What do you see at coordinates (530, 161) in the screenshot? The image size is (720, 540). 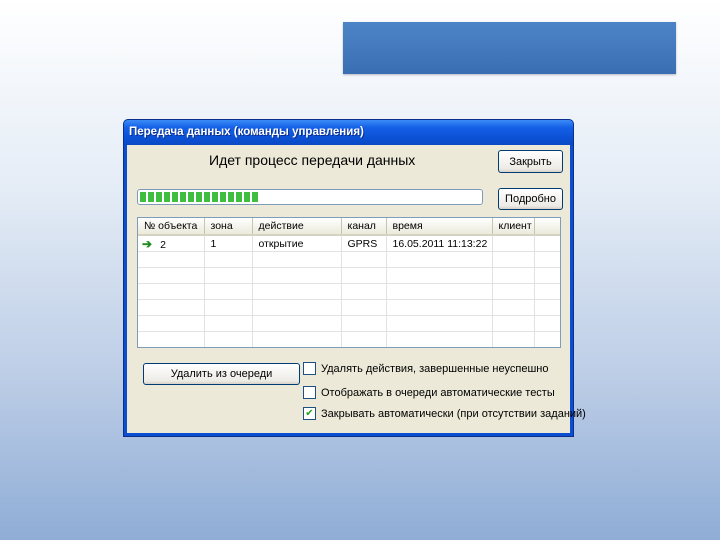 I see `close-button: Закрыть` at bounding box center [530, 161].